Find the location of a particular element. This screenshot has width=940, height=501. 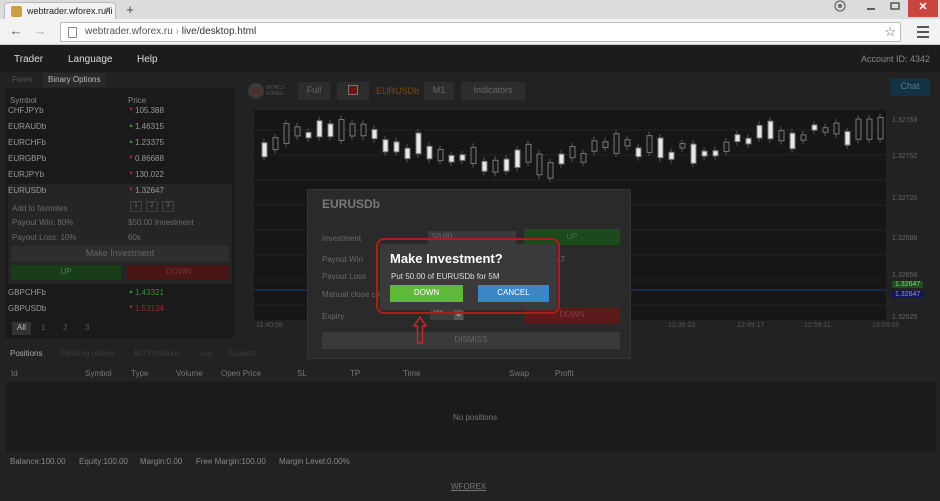

account-stat: Equity:100.00 is located at coordinates (103, 461).